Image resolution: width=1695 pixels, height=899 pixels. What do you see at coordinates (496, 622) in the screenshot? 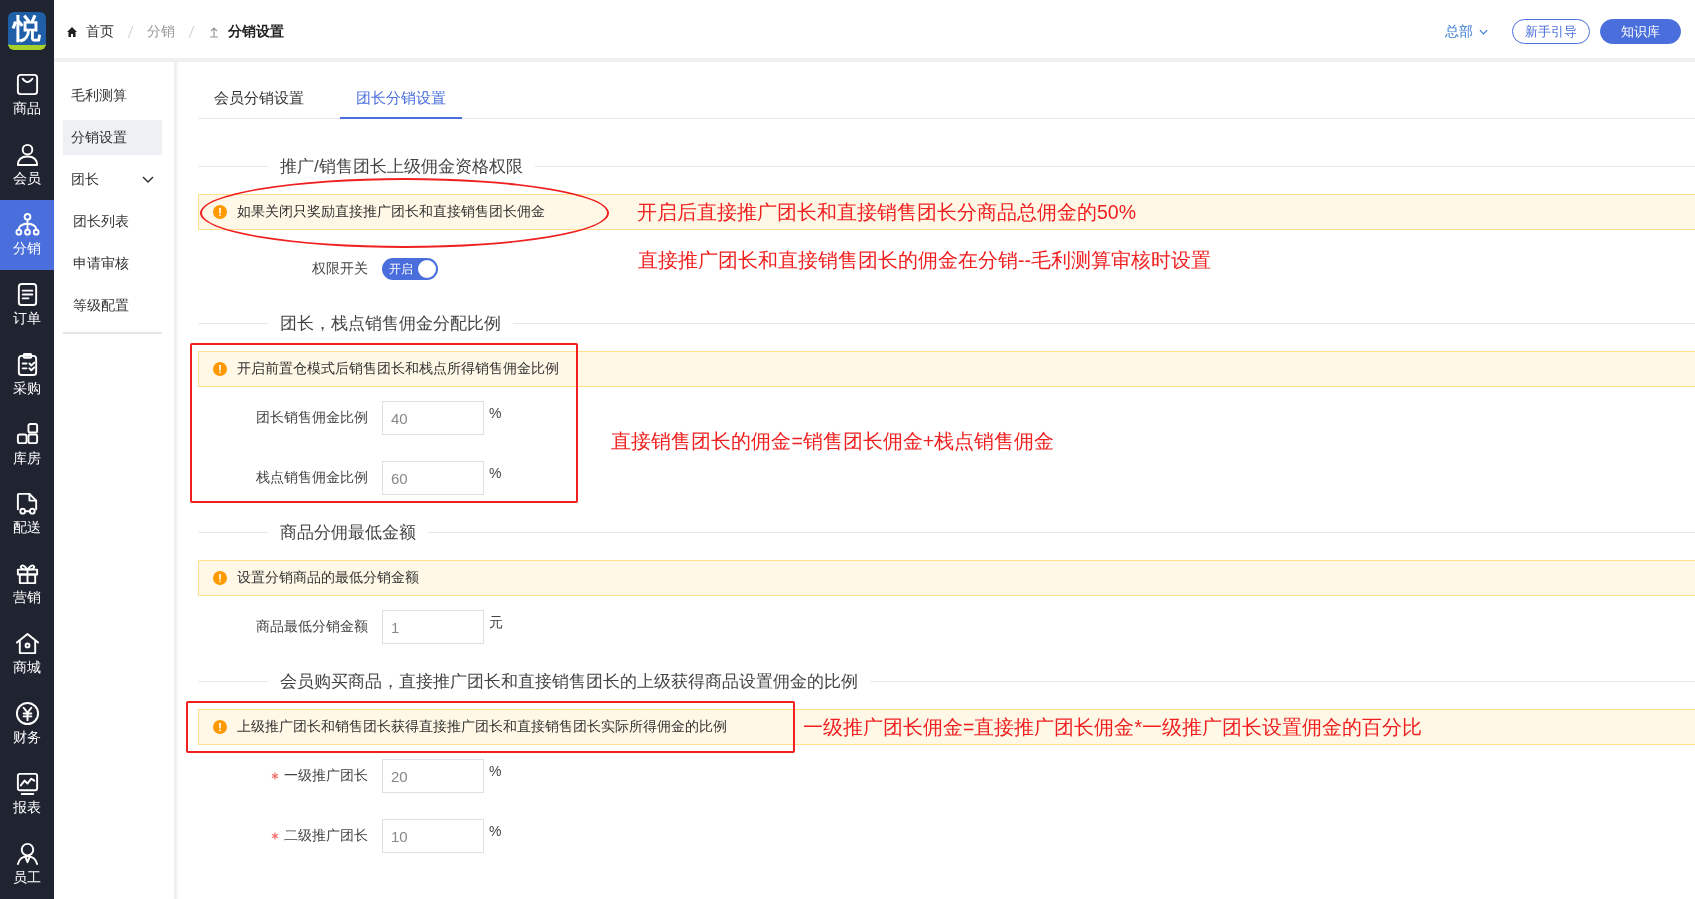
I see `unit-label: 元` at bounding box center [496, 622].